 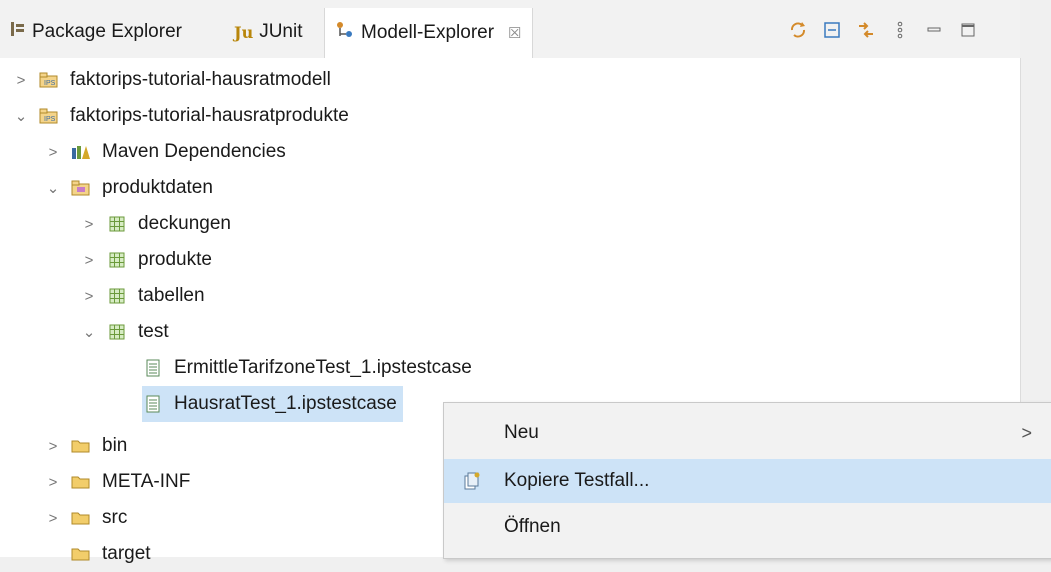 I want to click on tree-item-label: META-INF, so click(x=146, y=481).